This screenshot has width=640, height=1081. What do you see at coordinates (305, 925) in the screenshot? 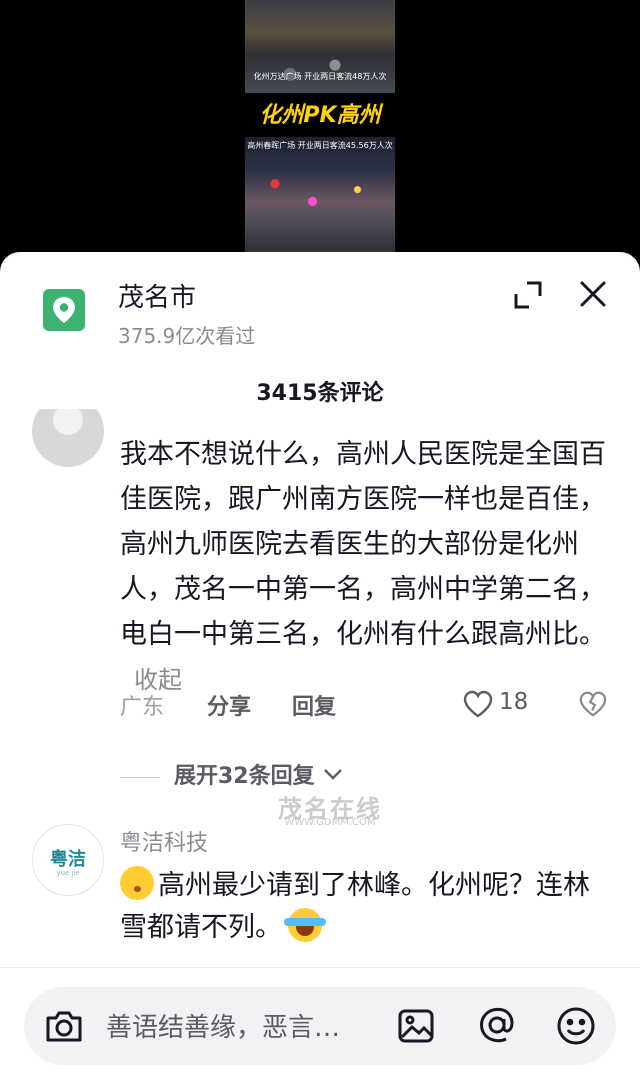
I see `laughing-tears-emoji-icon` at bounding box center [305, 925].